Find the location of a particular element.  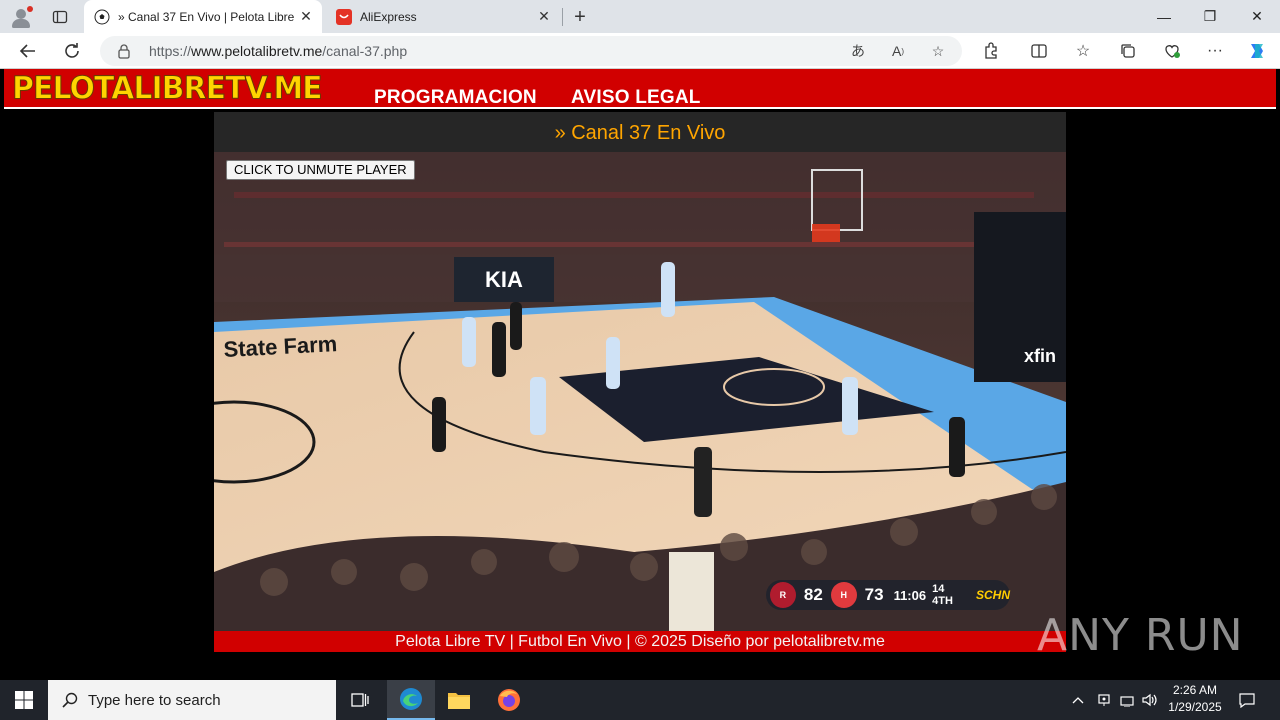

read-aloud-icon: A) is located at coordinates (898, 51).